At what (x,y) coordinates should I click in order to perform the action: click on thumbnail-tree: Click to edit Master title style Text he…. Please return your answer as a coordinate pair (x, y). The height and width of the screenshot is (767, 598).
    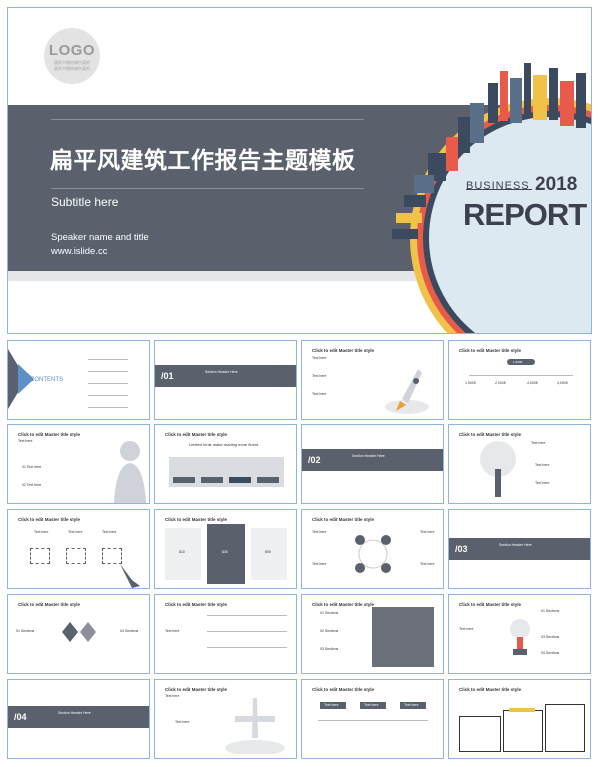
    Looking at the image, I should click on (519, 464).